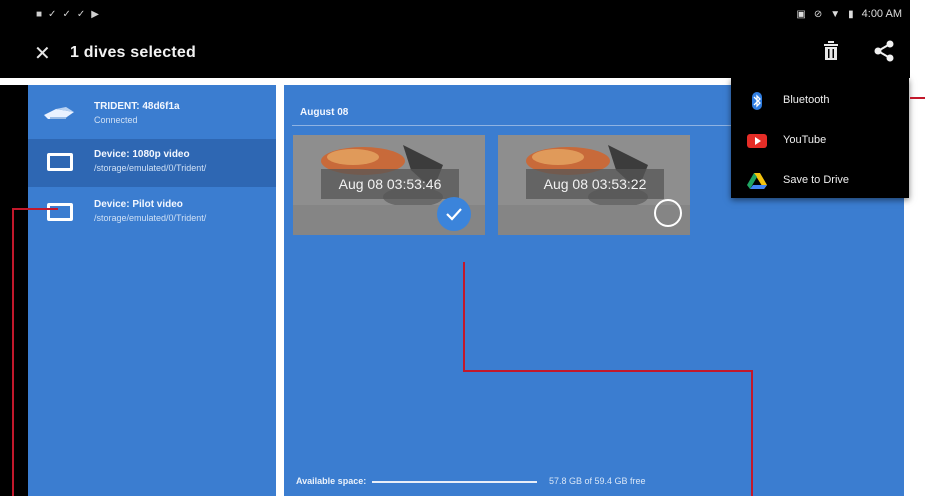 Image resolution: width=925 pixels, height=496 pixels. I want to click on close-icon: ✕, so click(42, 53).